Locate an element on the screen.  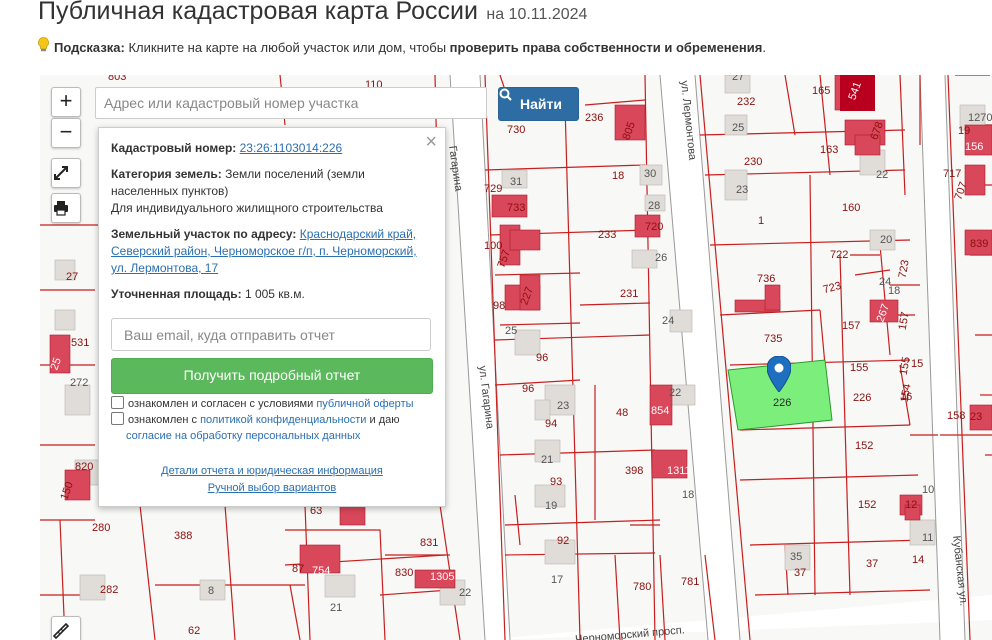
selected-parcel-label: 226 is located at coordinates (782, 403).